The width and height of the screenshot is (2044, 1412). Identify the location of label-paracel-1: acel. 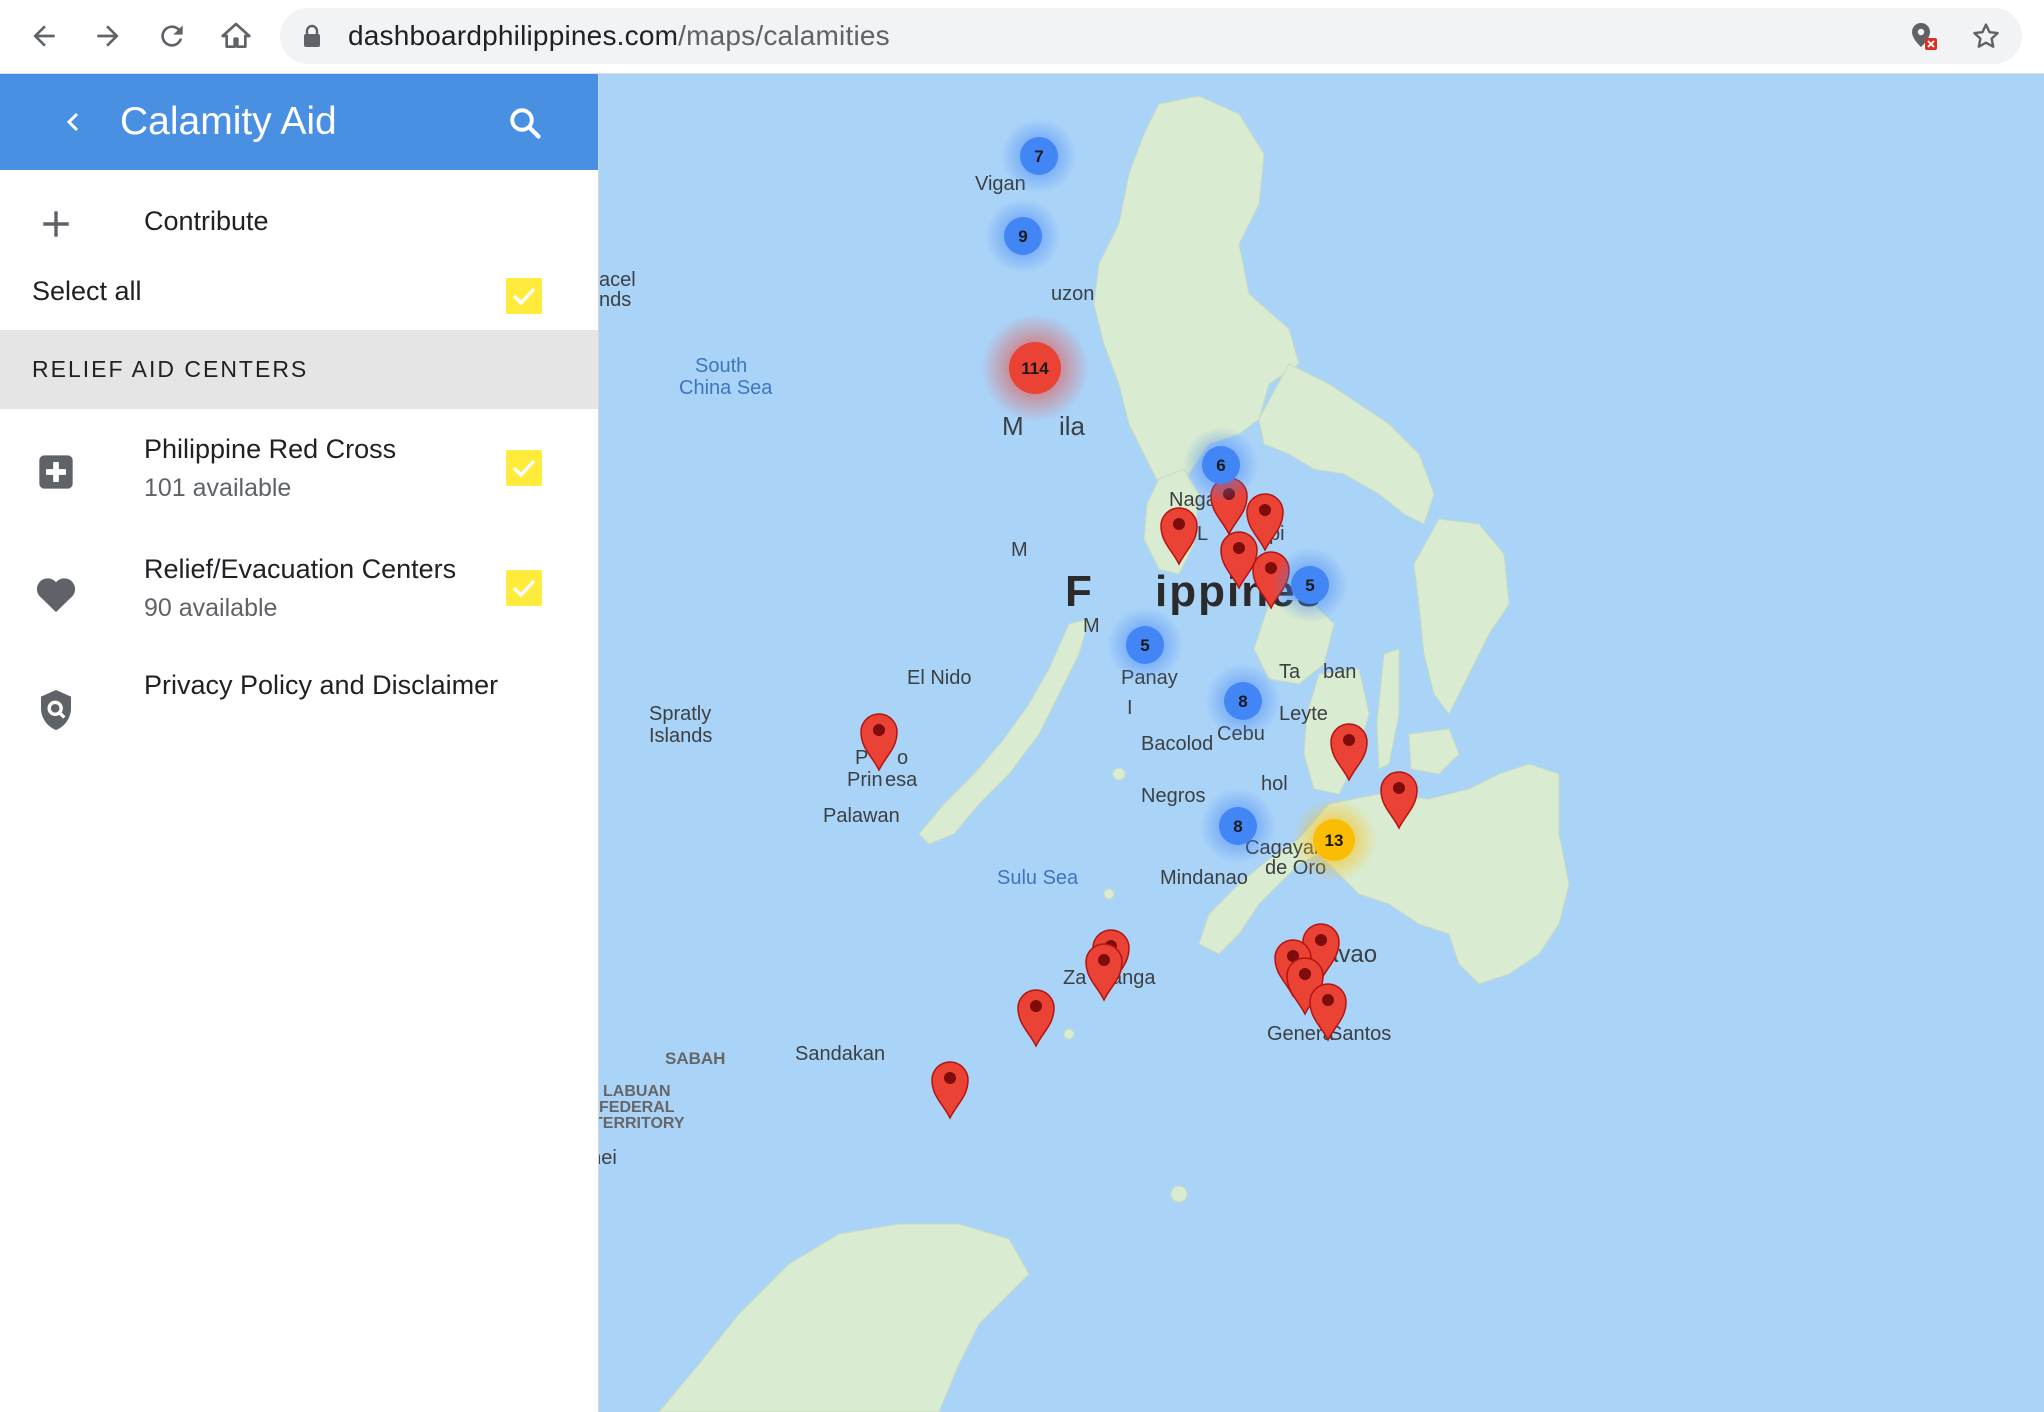
(617, 280).